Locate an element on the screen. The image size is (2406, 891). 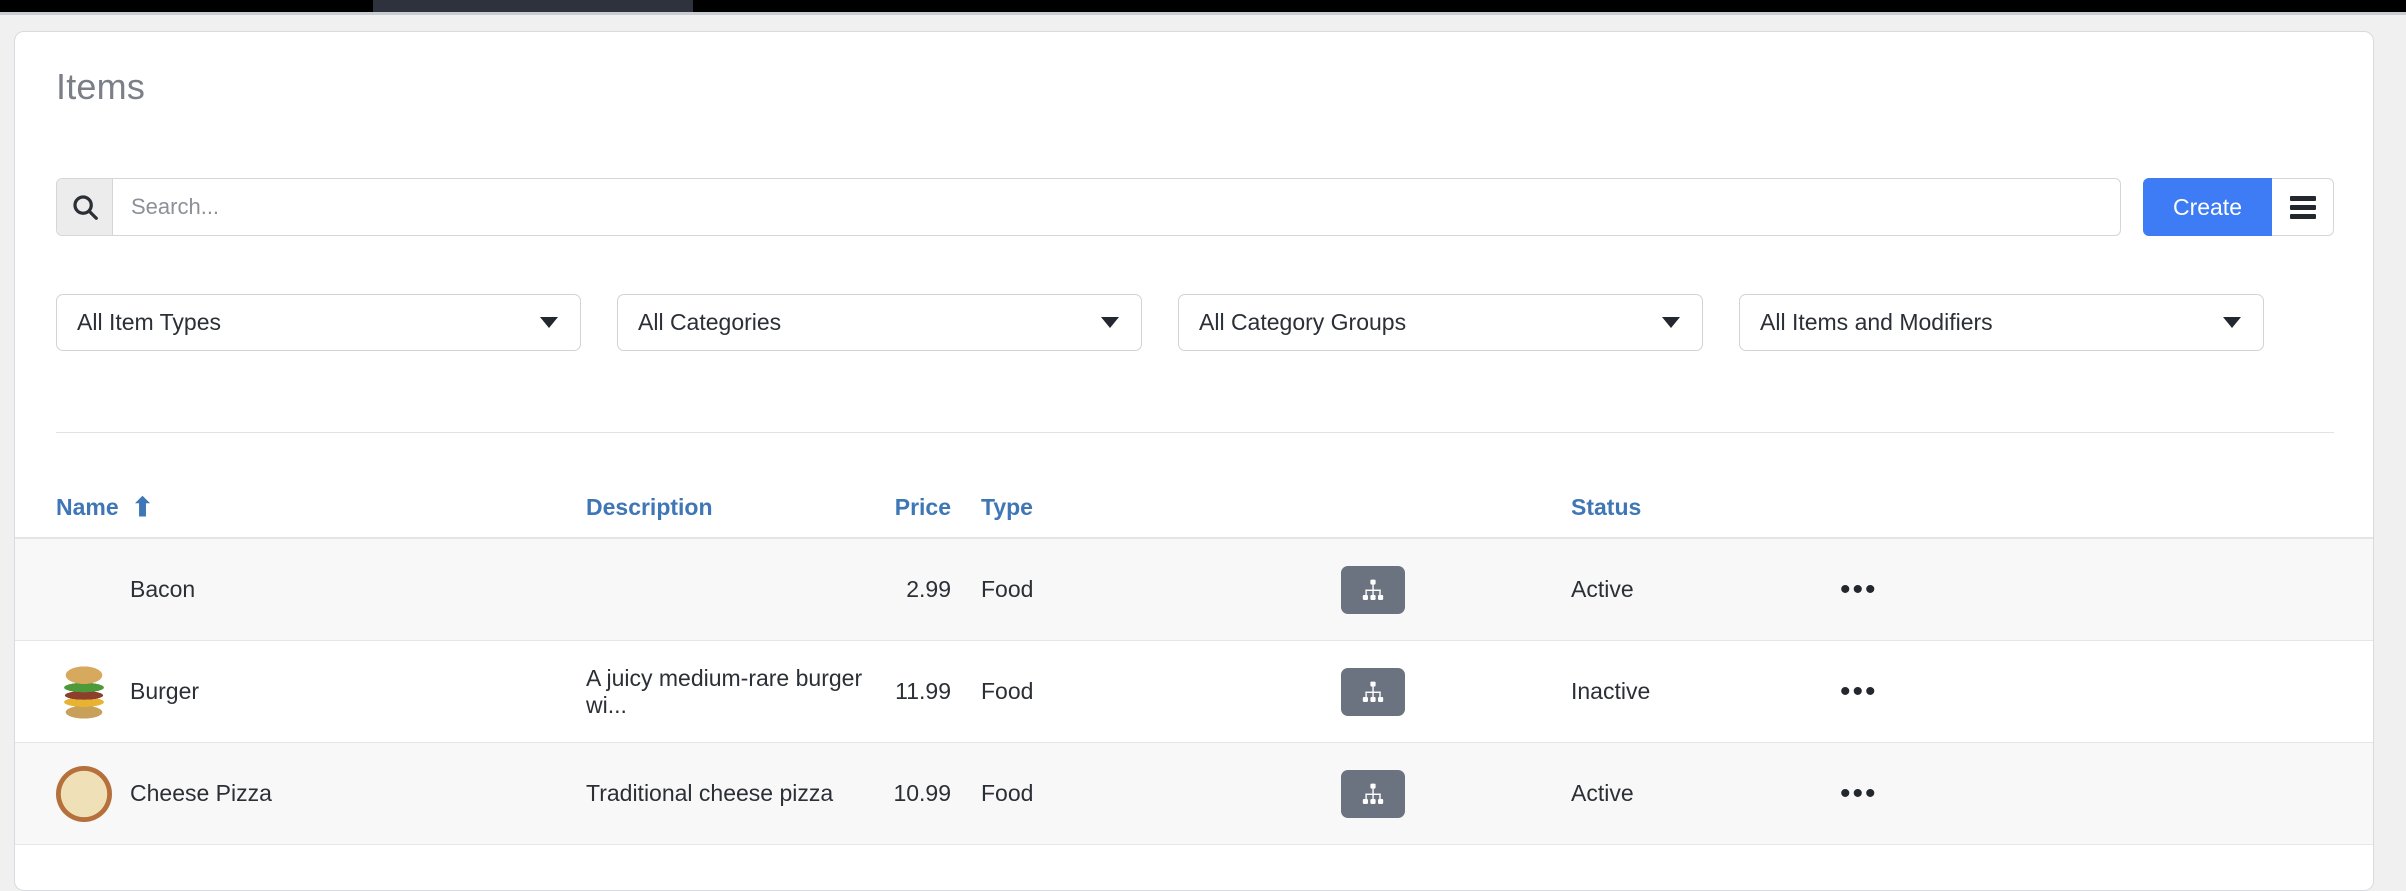
column-header-status: Status is located at coordinates (1703, 507).